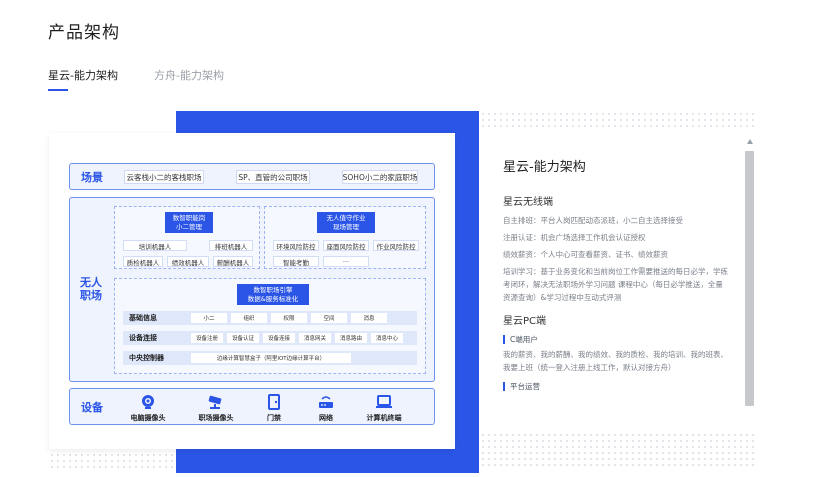 This screenshot has width=828, height=477. I want to click on device-webcam: 电脑摄像头, so click(148, 408).